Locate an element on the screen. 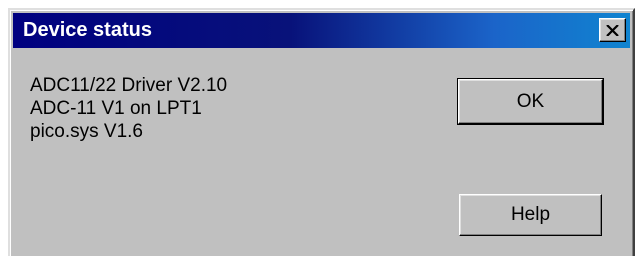 This screenshot has width=635, height=256. close-x-icon is located at coordinates (612, 30).